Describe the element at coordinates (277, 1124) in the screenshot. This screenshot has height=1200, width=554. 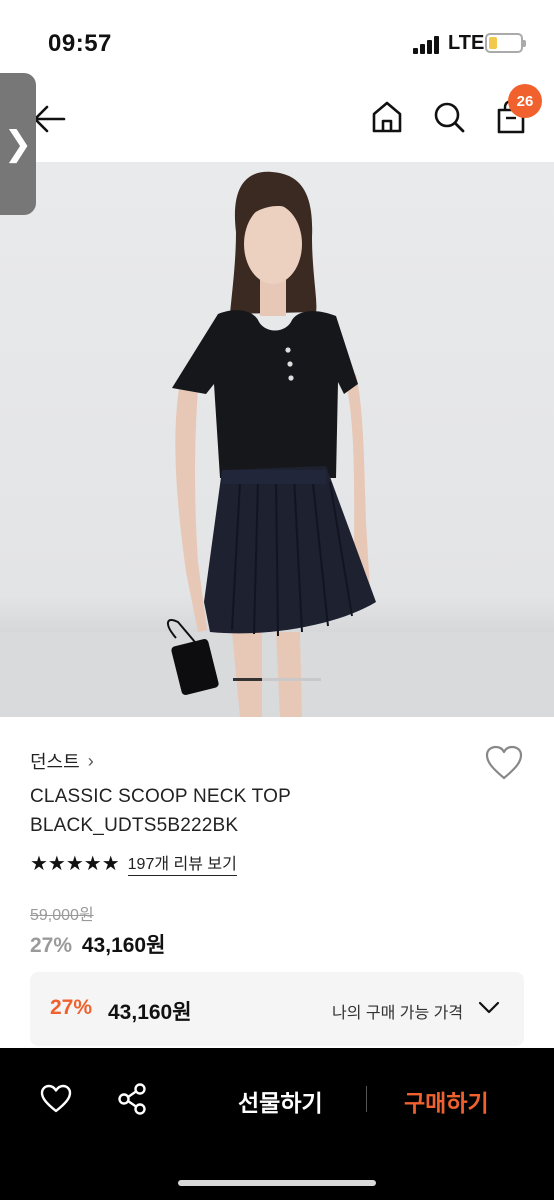
I see `bottom-action-bar: 선물하기 구매하기` at that location.